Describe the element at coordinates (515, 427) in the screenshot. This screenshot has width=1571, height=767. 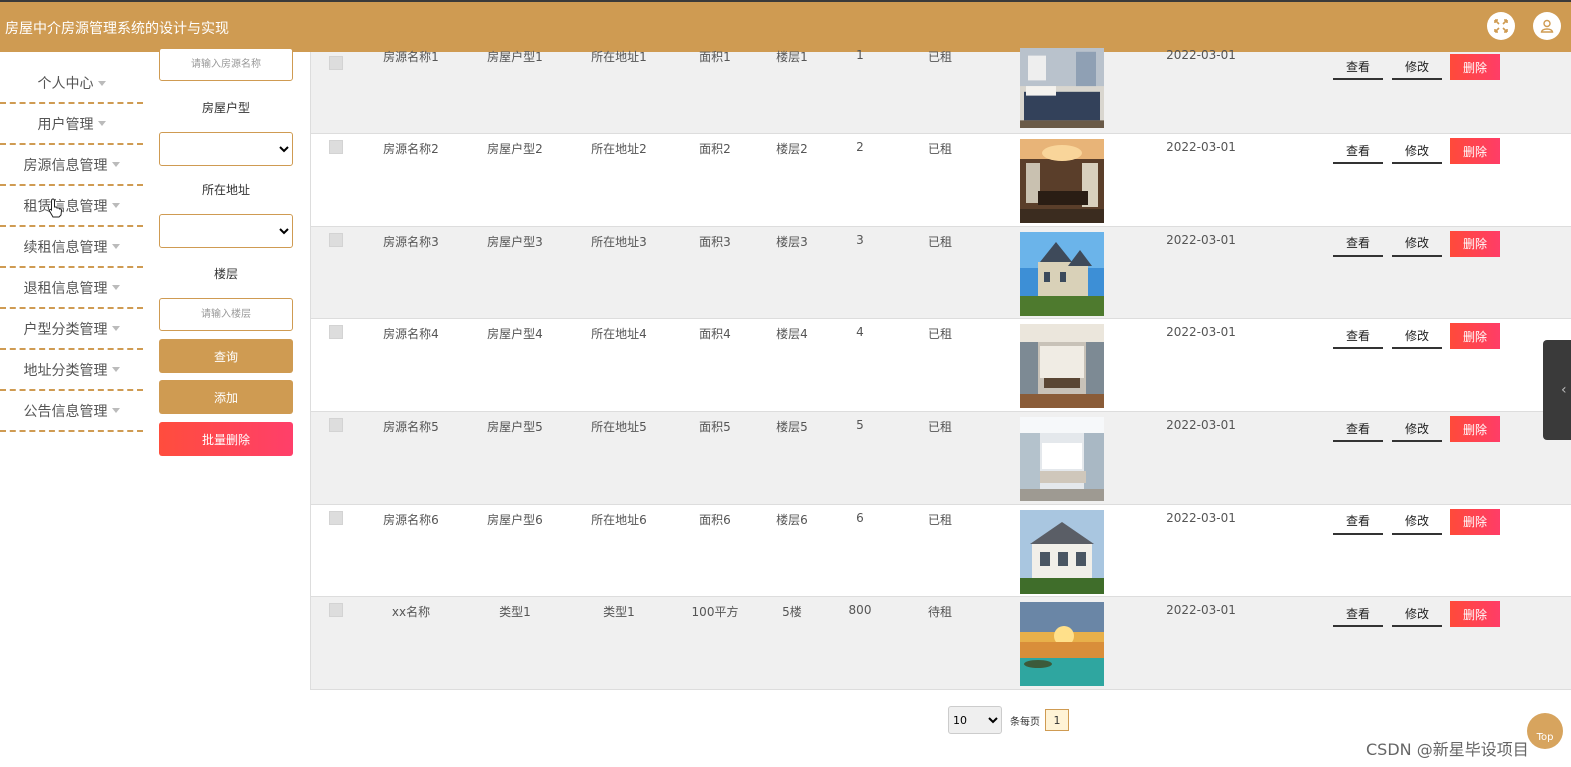
I see `cell-house-type: 房屋户型5` at that location.